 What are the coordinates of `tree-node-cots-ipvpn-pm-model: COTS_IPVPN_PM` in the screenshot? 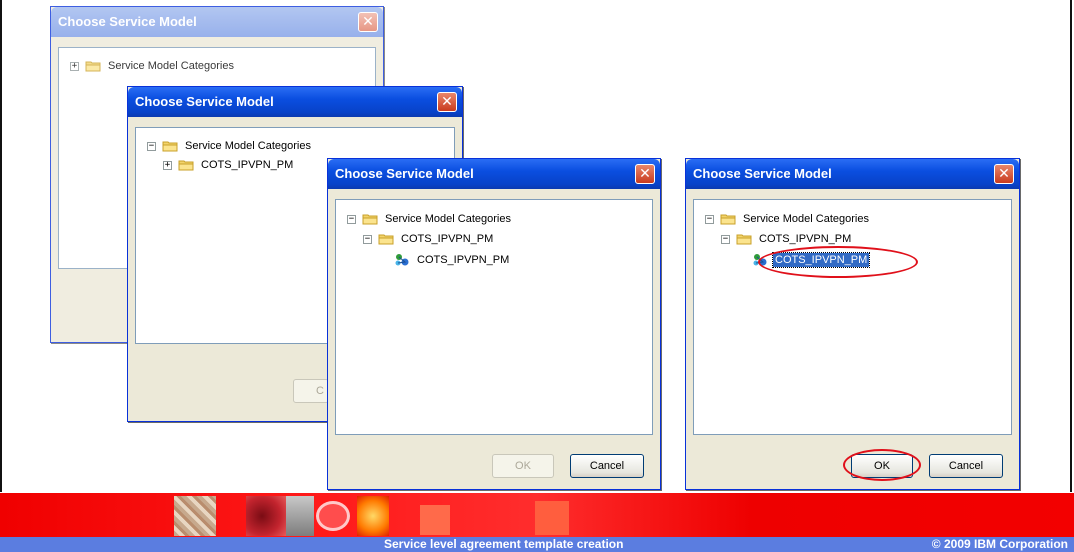 It's located at (452, 260).